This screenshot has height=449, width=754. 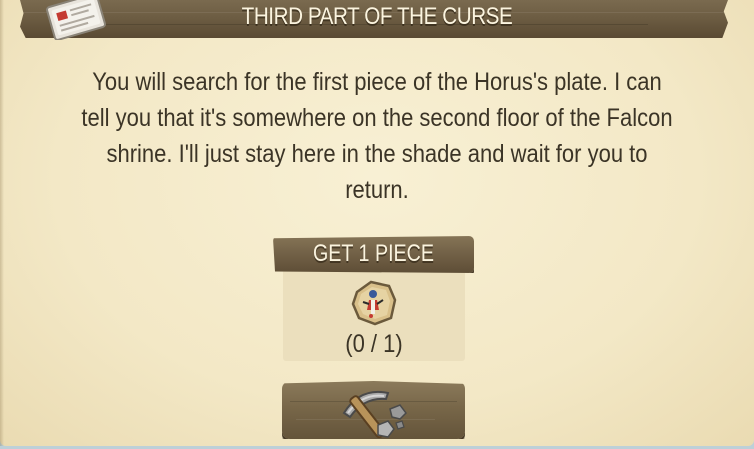 I want to click on horus-plate-piece-icon, so click(x=374, y=303).